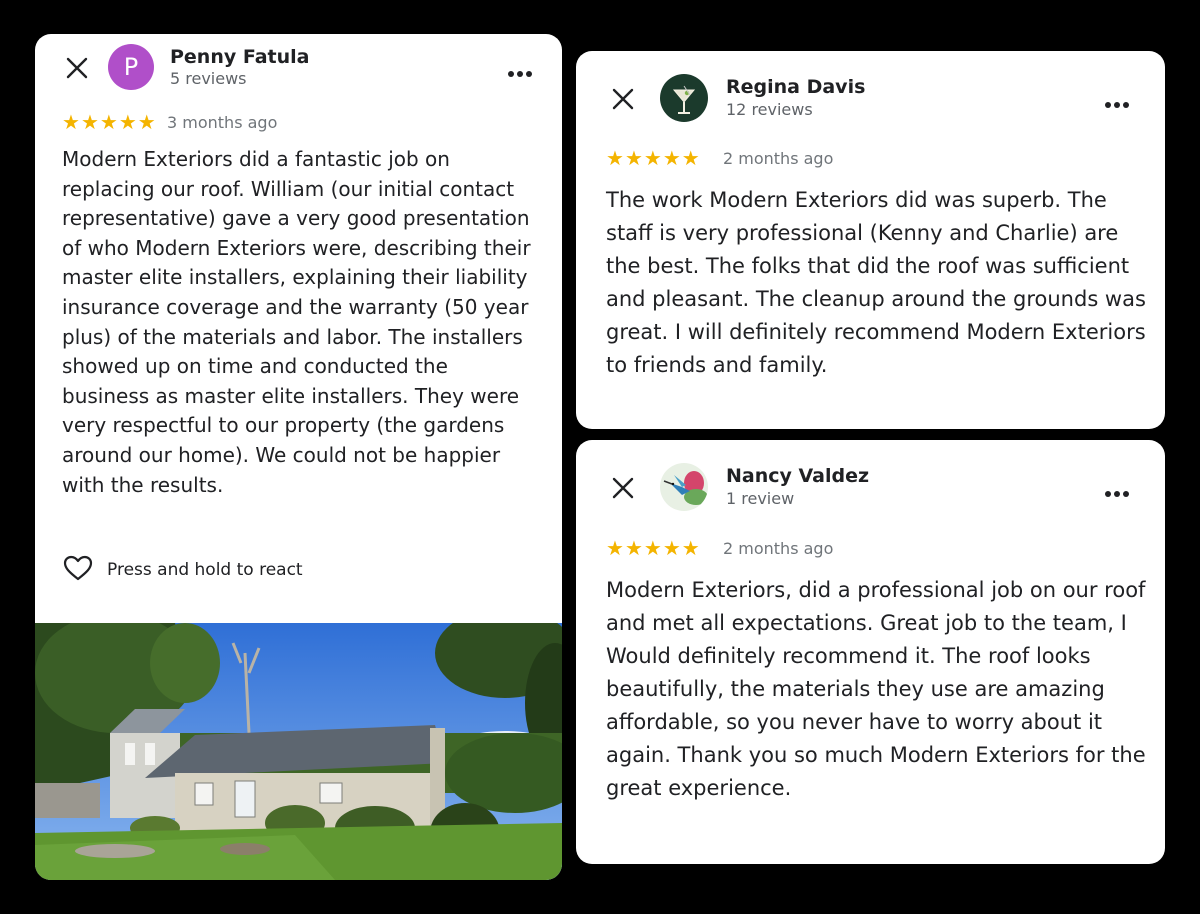 The height and width of the screenshot is (914, 1200). What do you see at coordinates (131, 67) in the screenshot?
I see `avatar: P` at bounding box center [131, 67].